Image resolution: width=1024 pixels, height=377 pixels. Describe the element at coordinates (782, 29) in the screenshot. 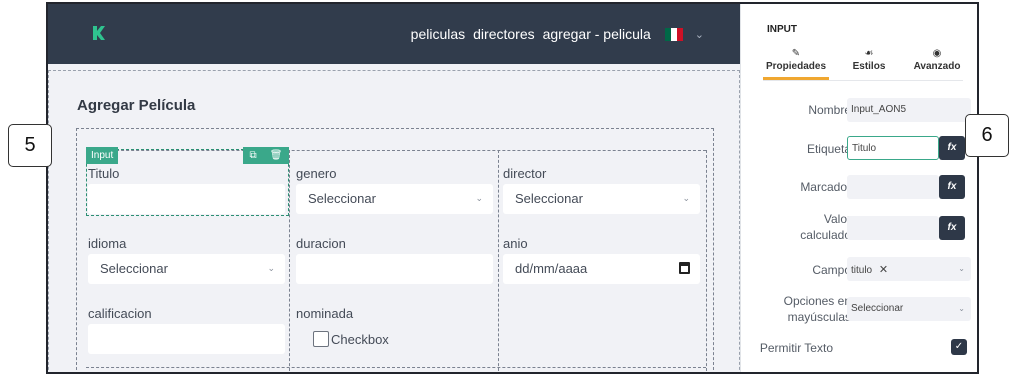

I see `panel-title: INPUT` at that location.